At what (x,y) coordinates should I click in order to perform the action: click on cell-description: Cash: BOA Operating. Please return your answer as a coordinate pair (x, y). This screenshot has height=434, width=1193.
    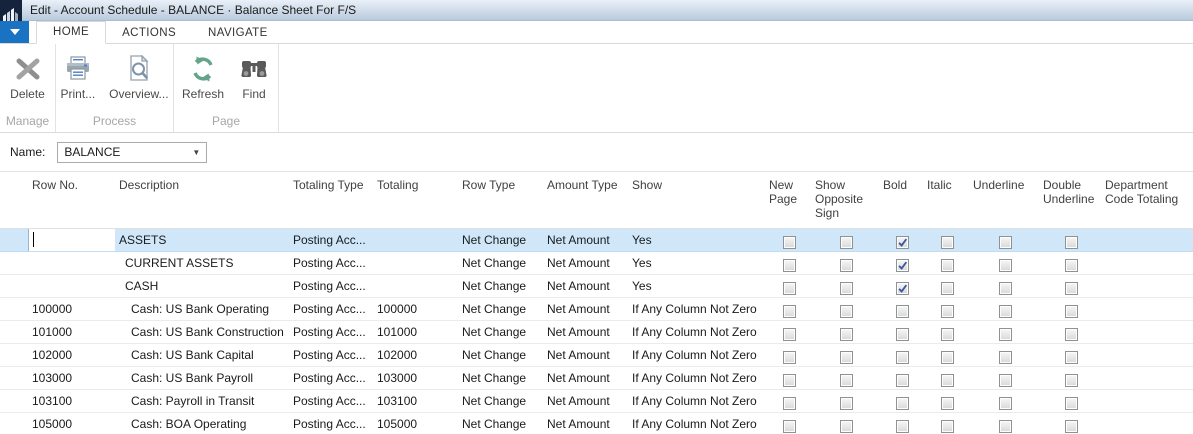
    Looking at the image, I should click on (202, 423).